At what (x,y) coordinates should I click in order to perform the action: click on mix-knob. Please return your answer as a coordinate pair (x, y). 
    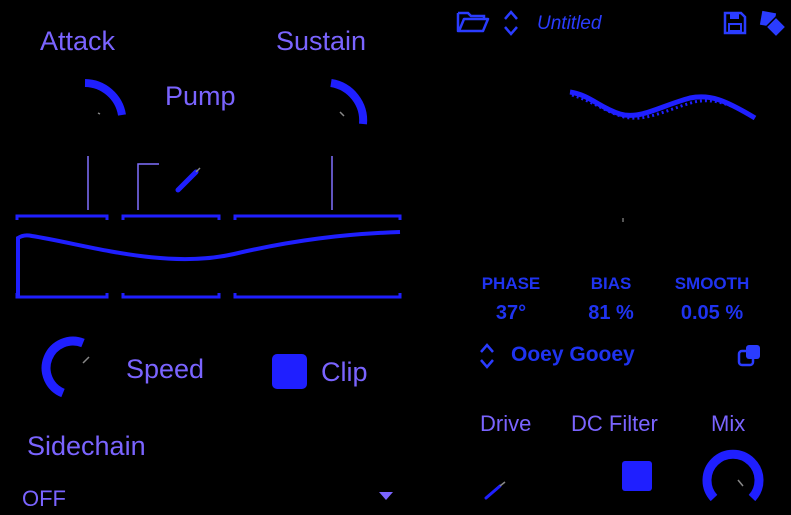
    Looking at the image, I should click on (733, 476).